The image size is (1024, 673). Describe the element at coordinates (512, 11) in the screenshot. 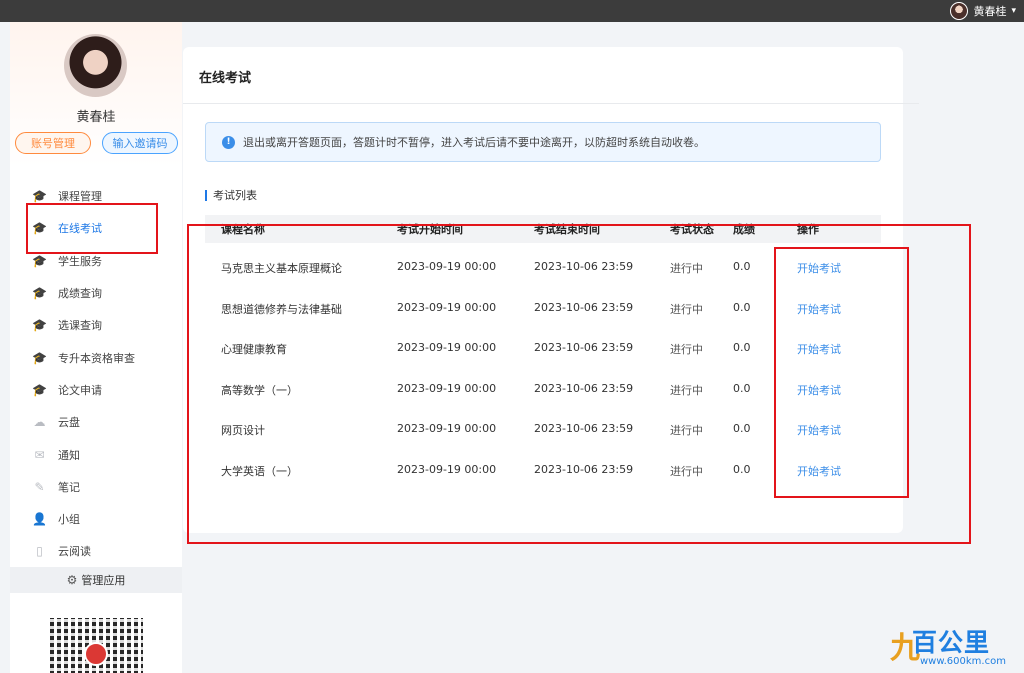

I see `top-bar: 黄春桂 ▾` at that location.